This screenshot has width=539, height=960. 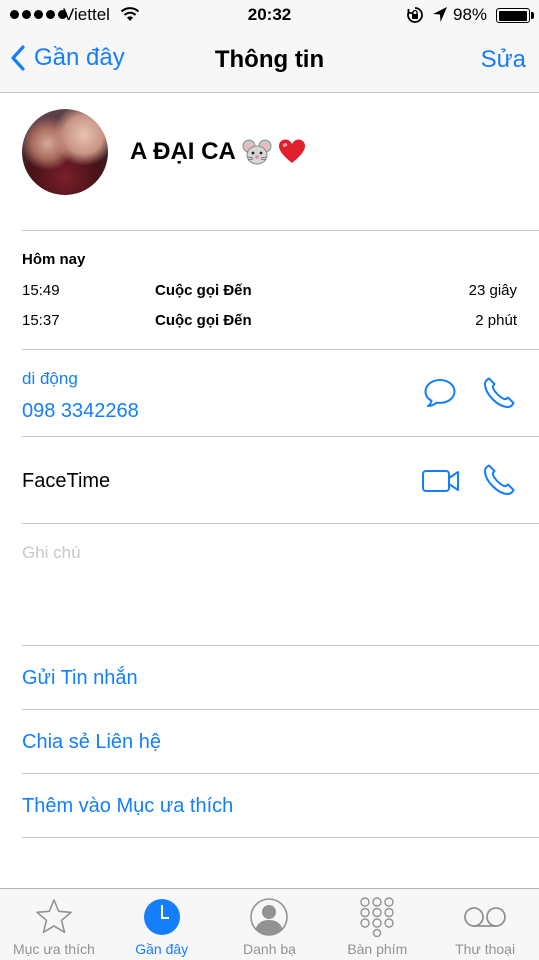 I want to click on facetime-audio-icon, so click(x=499, y=480).